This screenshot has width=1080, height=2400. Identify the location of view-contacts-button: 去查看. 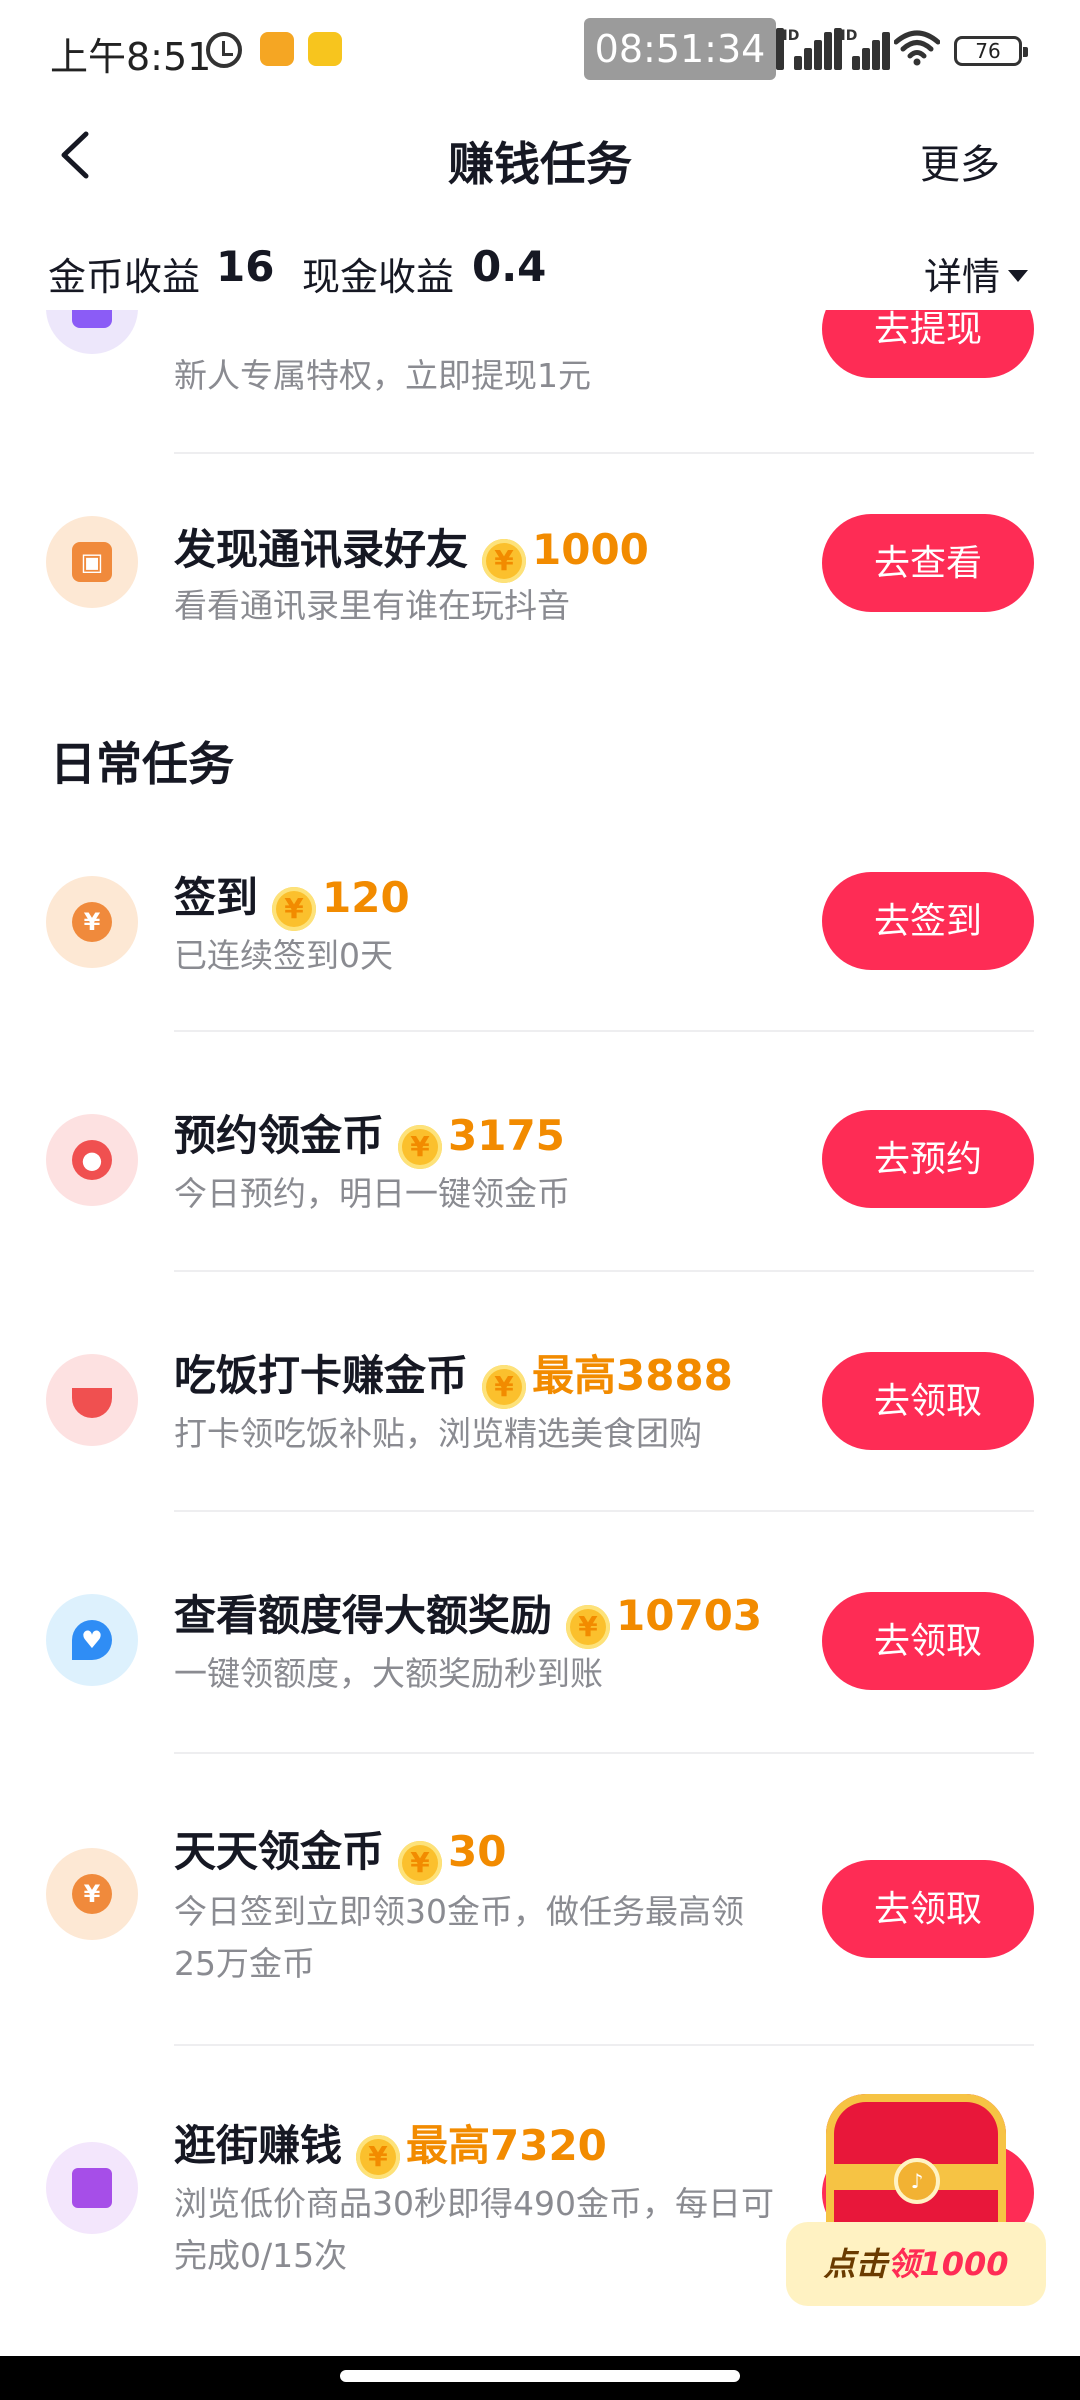
(928, 563).